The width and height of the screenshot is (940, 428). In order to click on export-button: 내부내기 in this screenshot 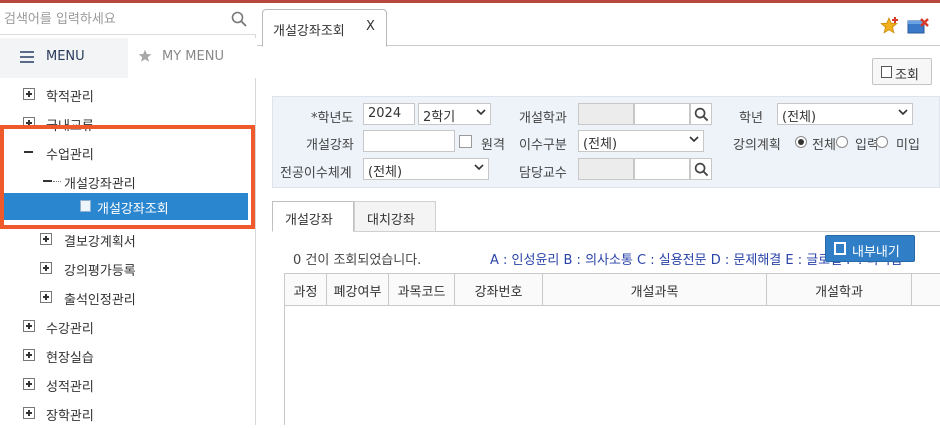, I will do `click(870, 248)`.